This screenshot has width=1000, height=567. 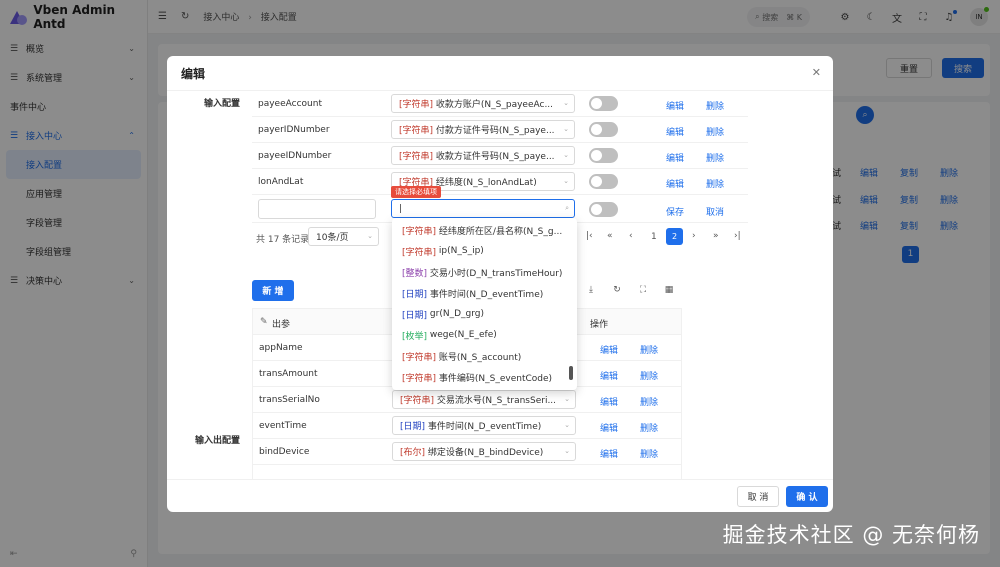 What do you see at coordinates (295, 156) in the screenshot?
I see `param-name: payeeIDNumber` at bounding box center [295, 156].